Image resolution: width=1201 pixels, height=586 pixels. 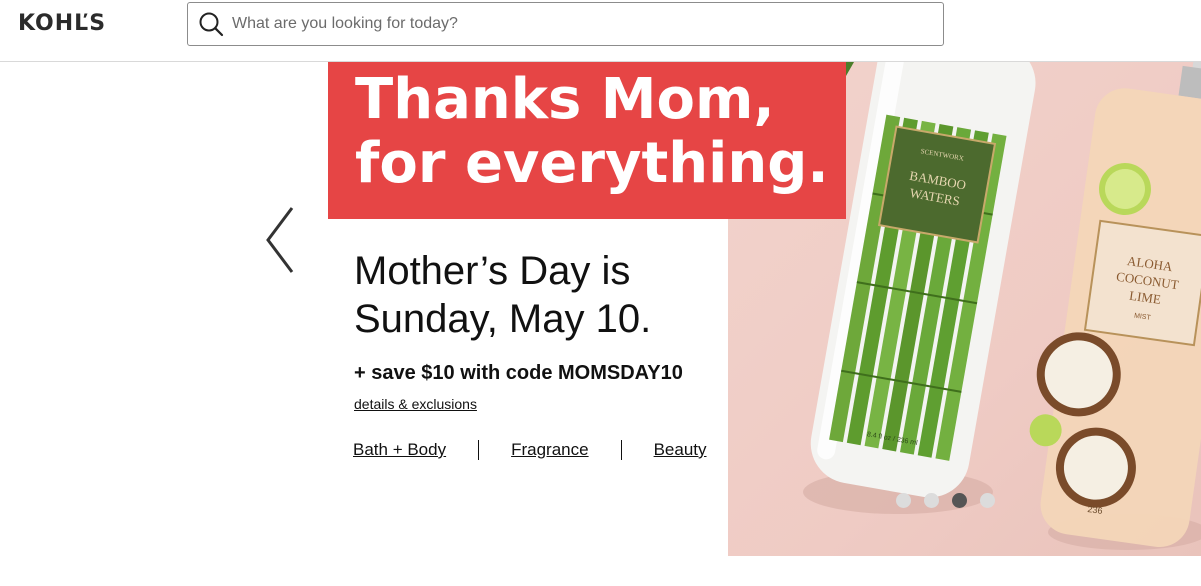 What do you see at coordinates (415, 404) in the screenshot?
I see `details-exclusions-link: details & exclusions` at bounding box center [415, 404].